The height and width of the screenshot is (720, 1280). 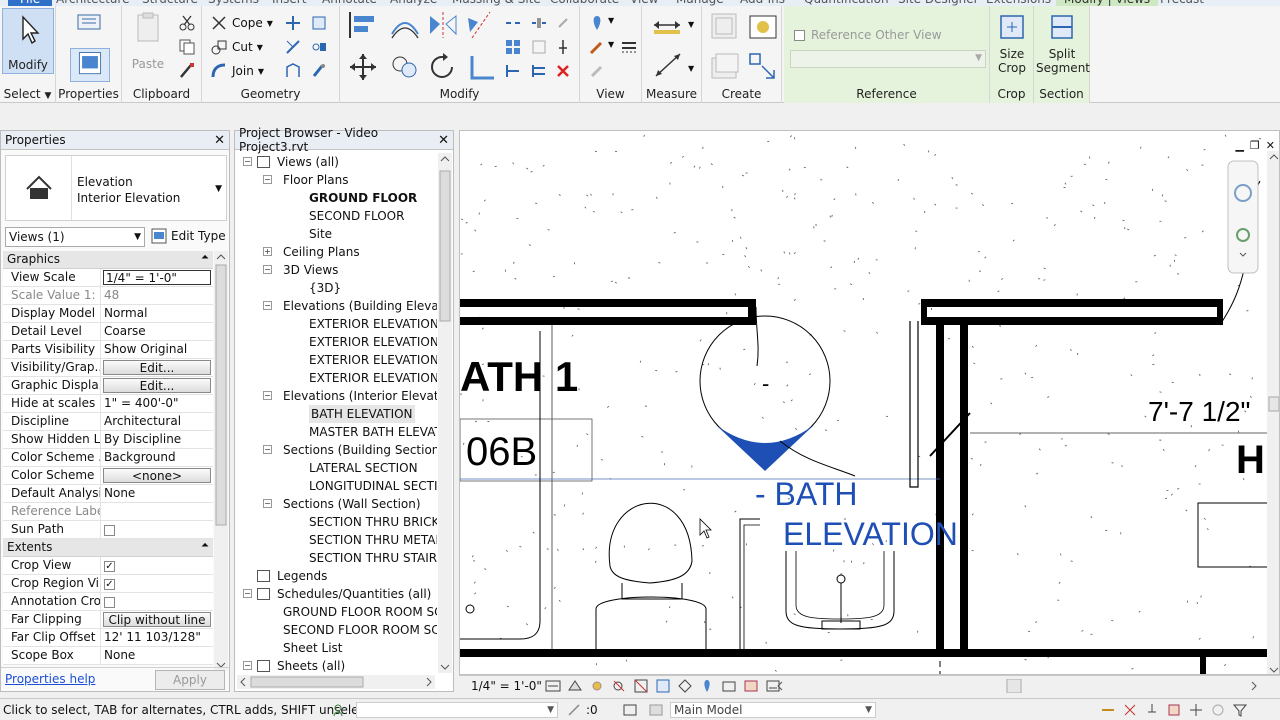 I want to click on project-browser-hscroll, so click(x=336, y=682).